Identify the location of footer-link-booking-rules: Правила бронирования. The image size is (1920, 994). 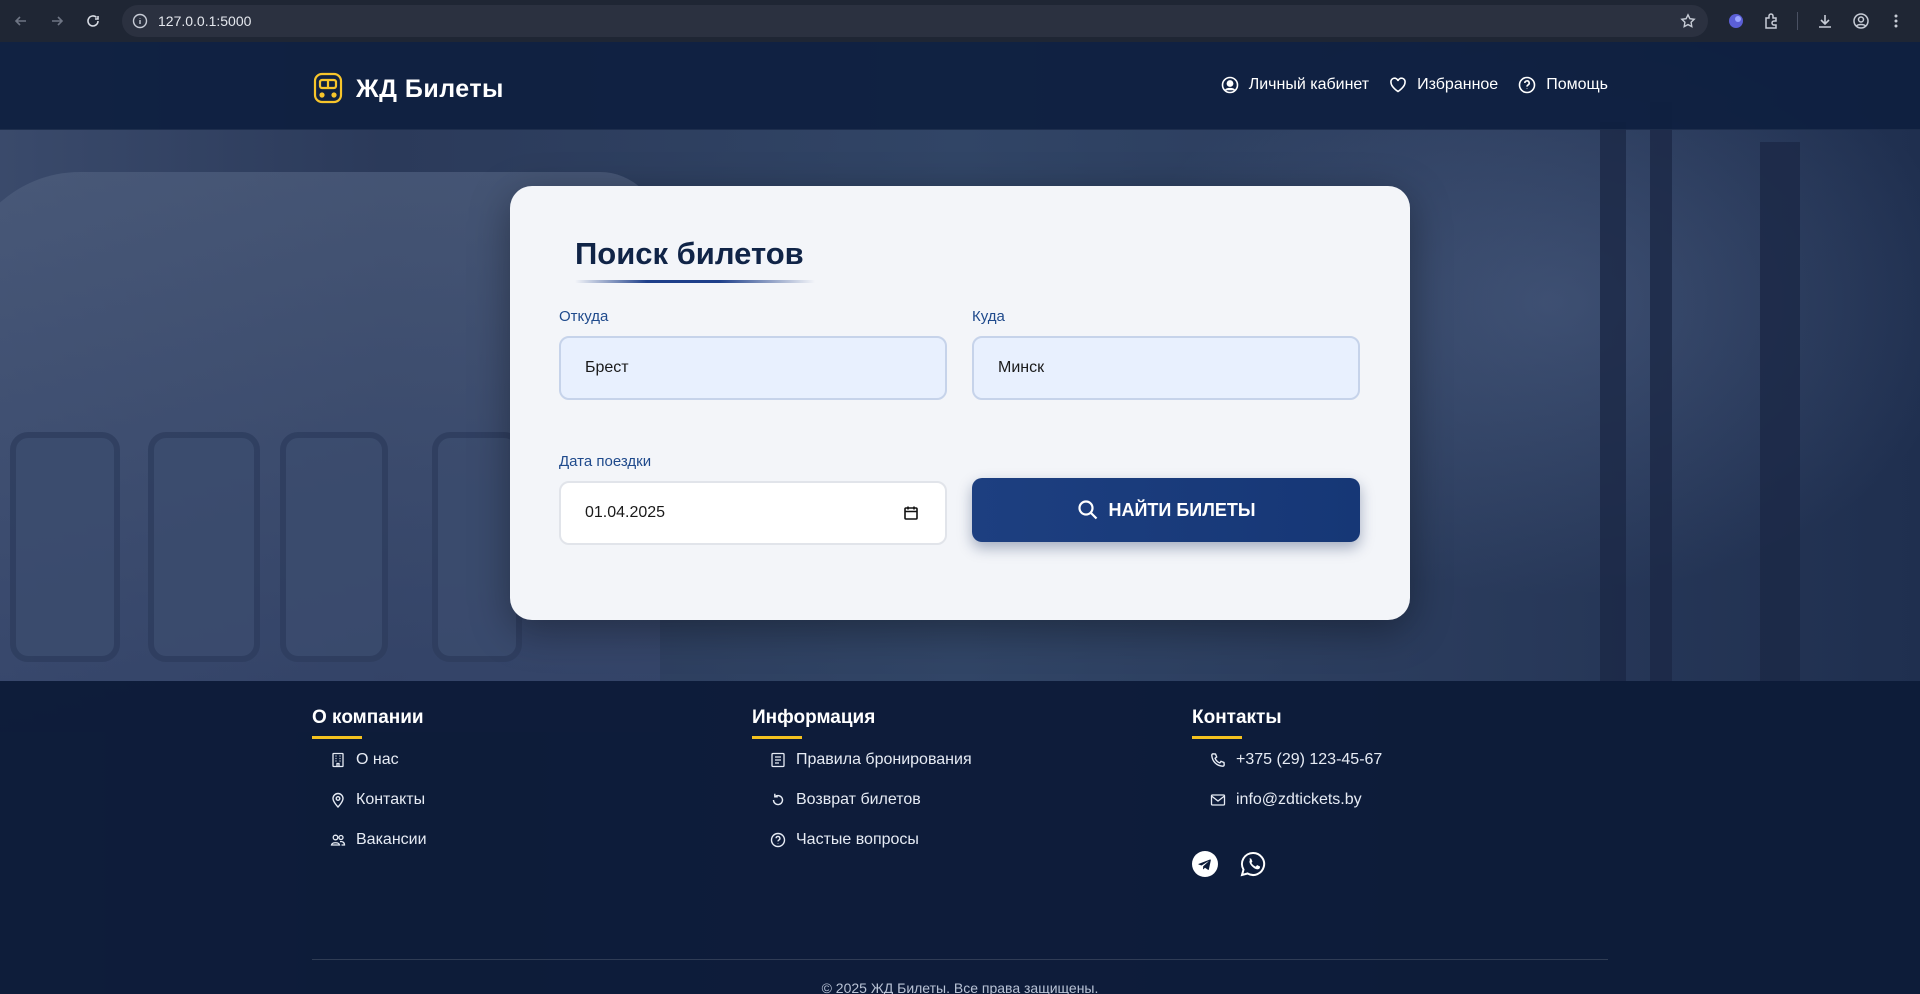
(871, 760).